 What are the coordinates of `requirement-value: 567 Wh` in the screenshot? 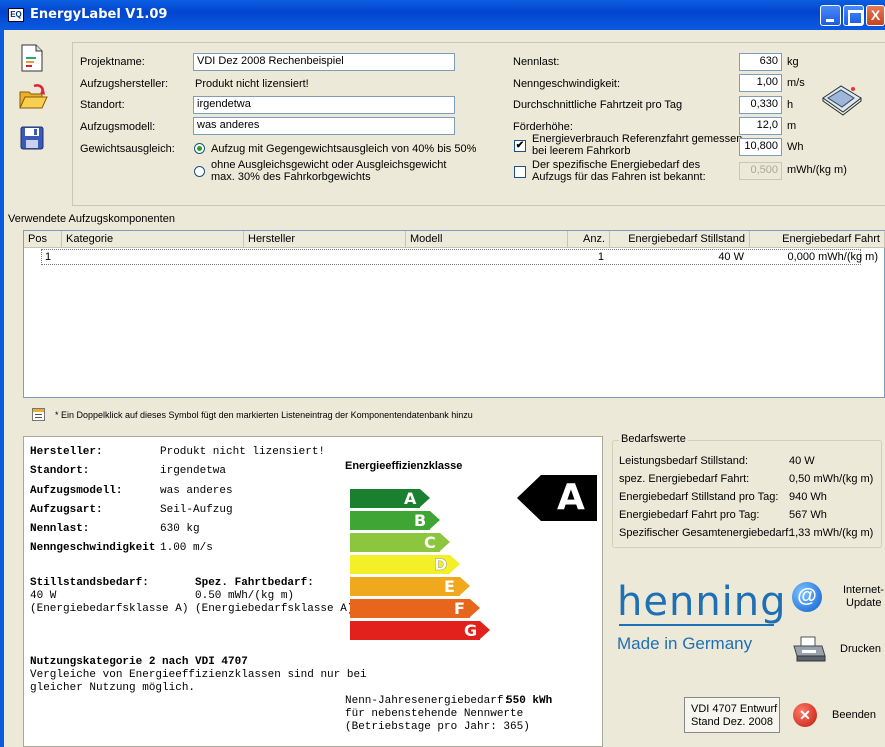 It's located at (808, 515).